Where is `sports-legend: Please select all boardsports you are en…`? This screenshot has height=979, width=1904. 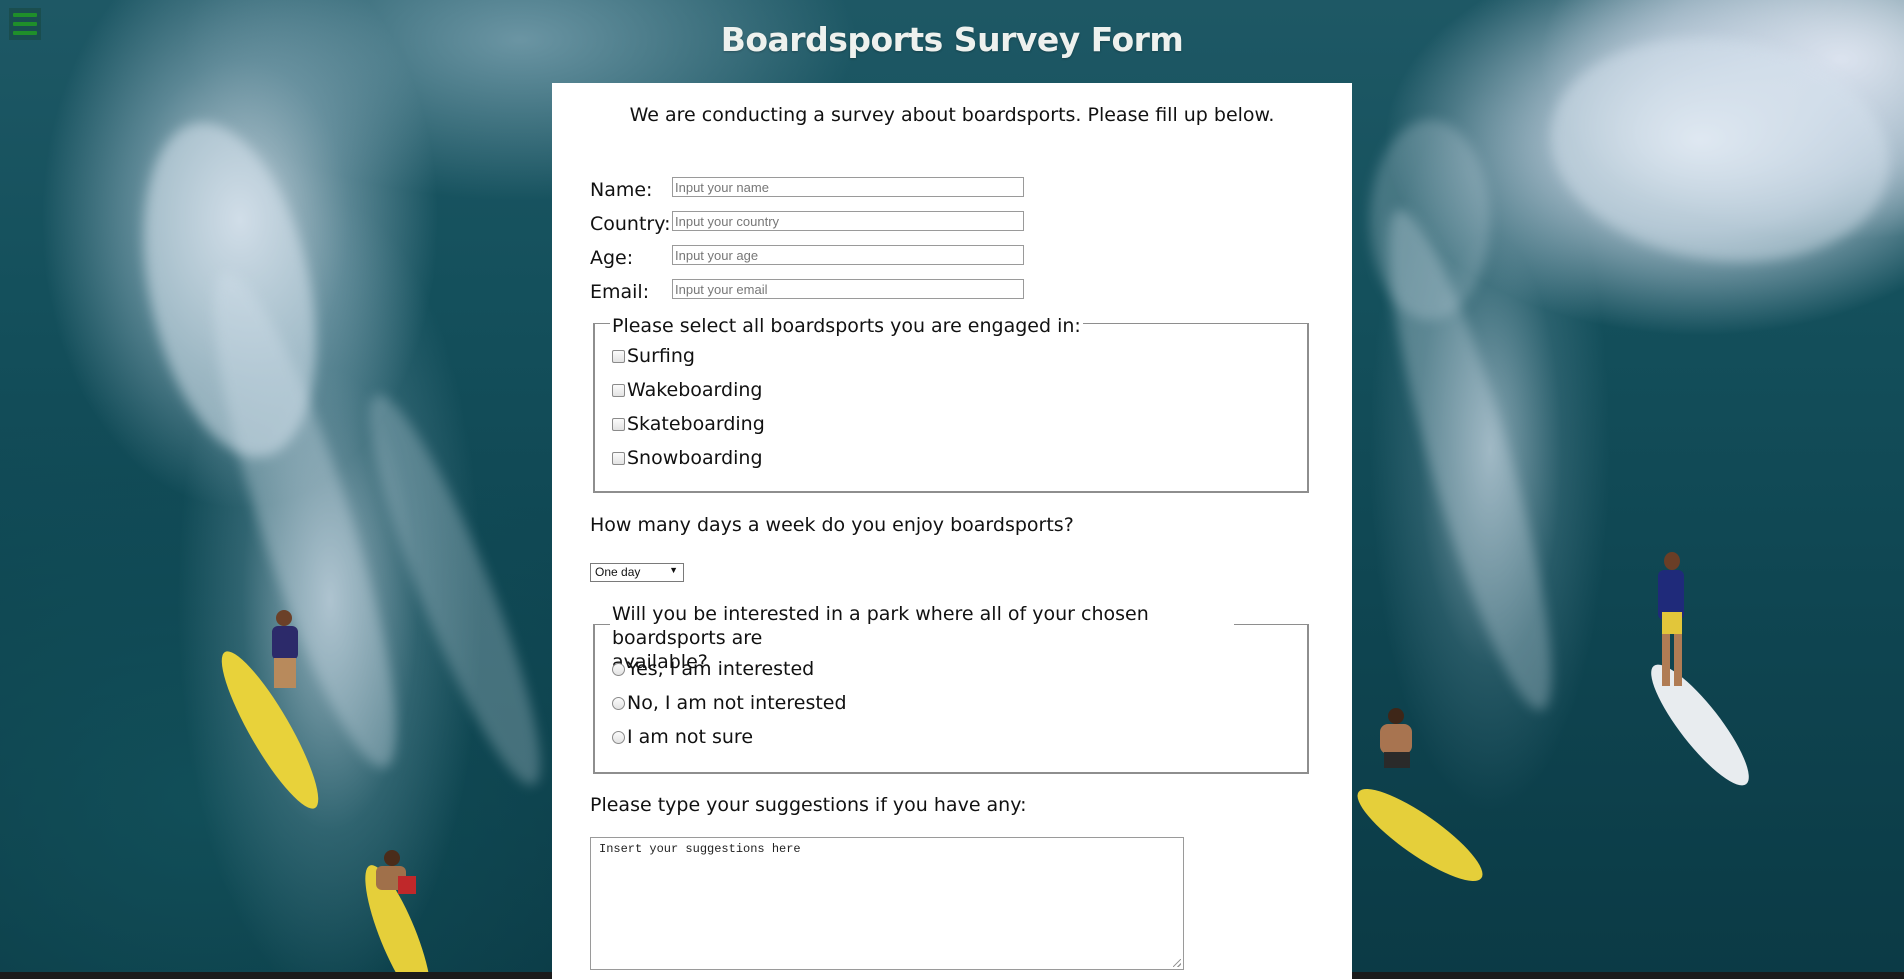
sports-legend: Please select all boardsports you are en… is located at coordinates (846, 326).